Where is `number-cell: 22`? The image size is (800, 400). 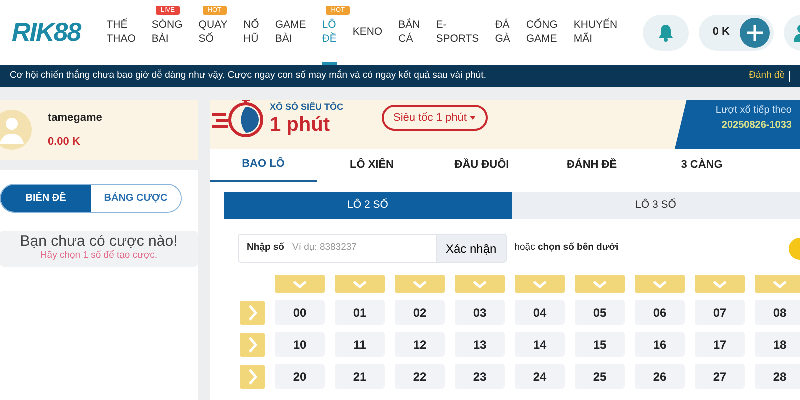
number-cell: 22 is located at coordinates (420, 376).